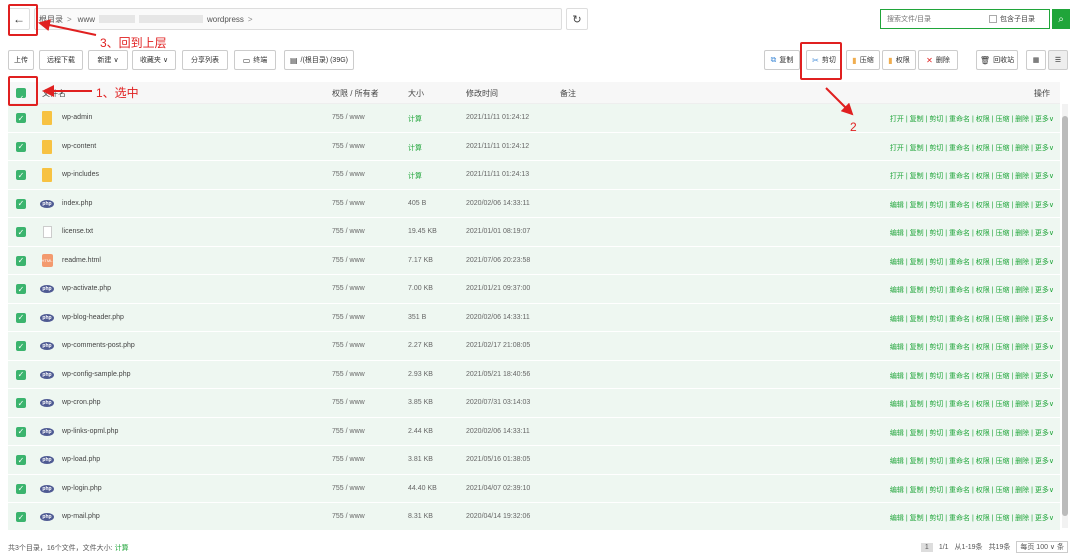 The image size is (1080, 560). Describe the element at coordinates (154, 60) in the screenshot. I see `favorites-dropdown: 收藏夹 ∨` at that location.